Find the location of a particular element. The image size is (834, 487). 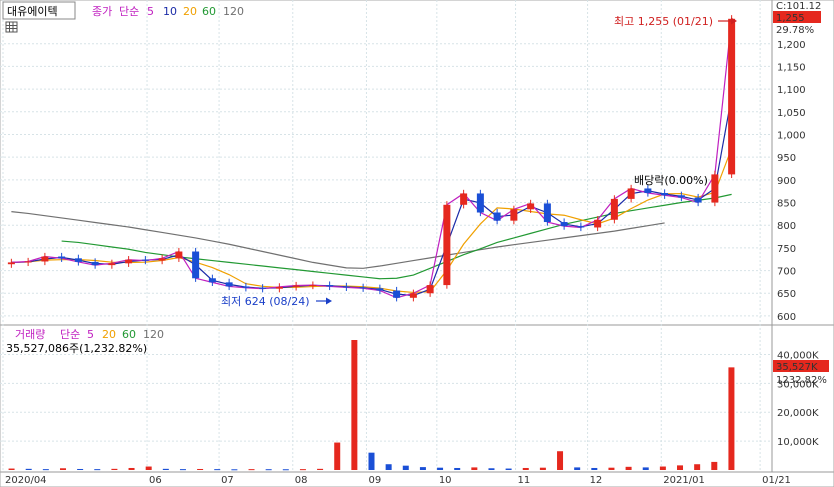

price-tick-label: 600 is located at coordinates (786, 317).